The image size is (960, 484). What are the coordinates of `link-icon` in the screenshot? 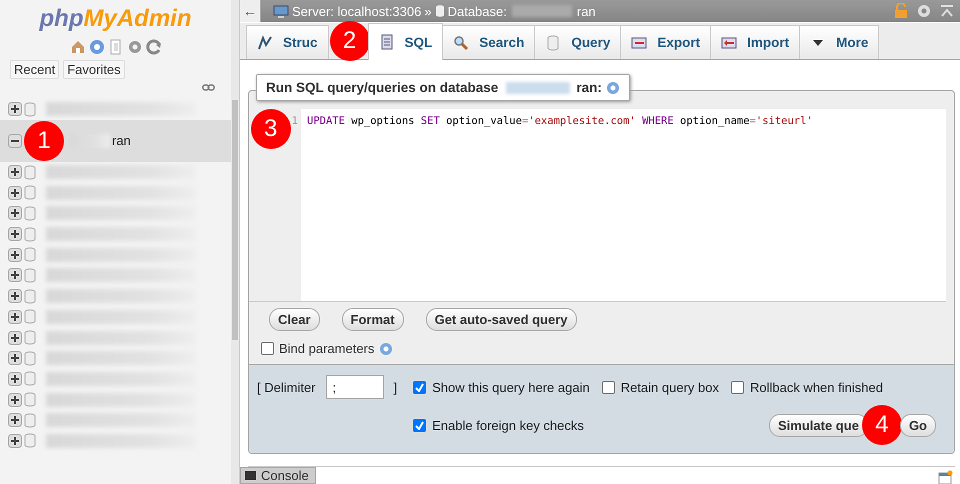 It's located at (208, 87).